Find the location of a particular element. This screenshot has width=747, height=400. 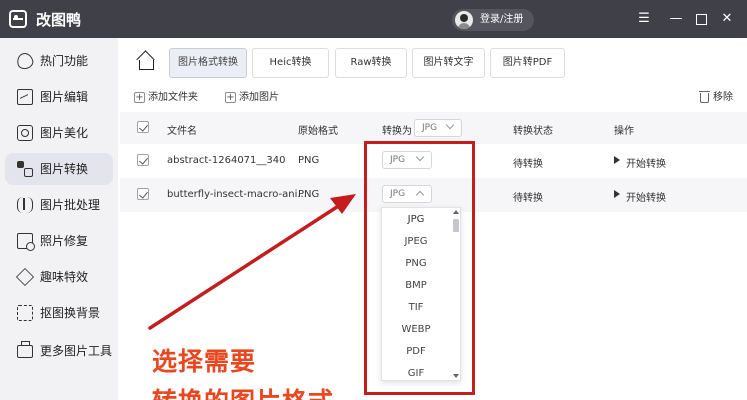

cutout-icon is located at coordinates (25, 313).